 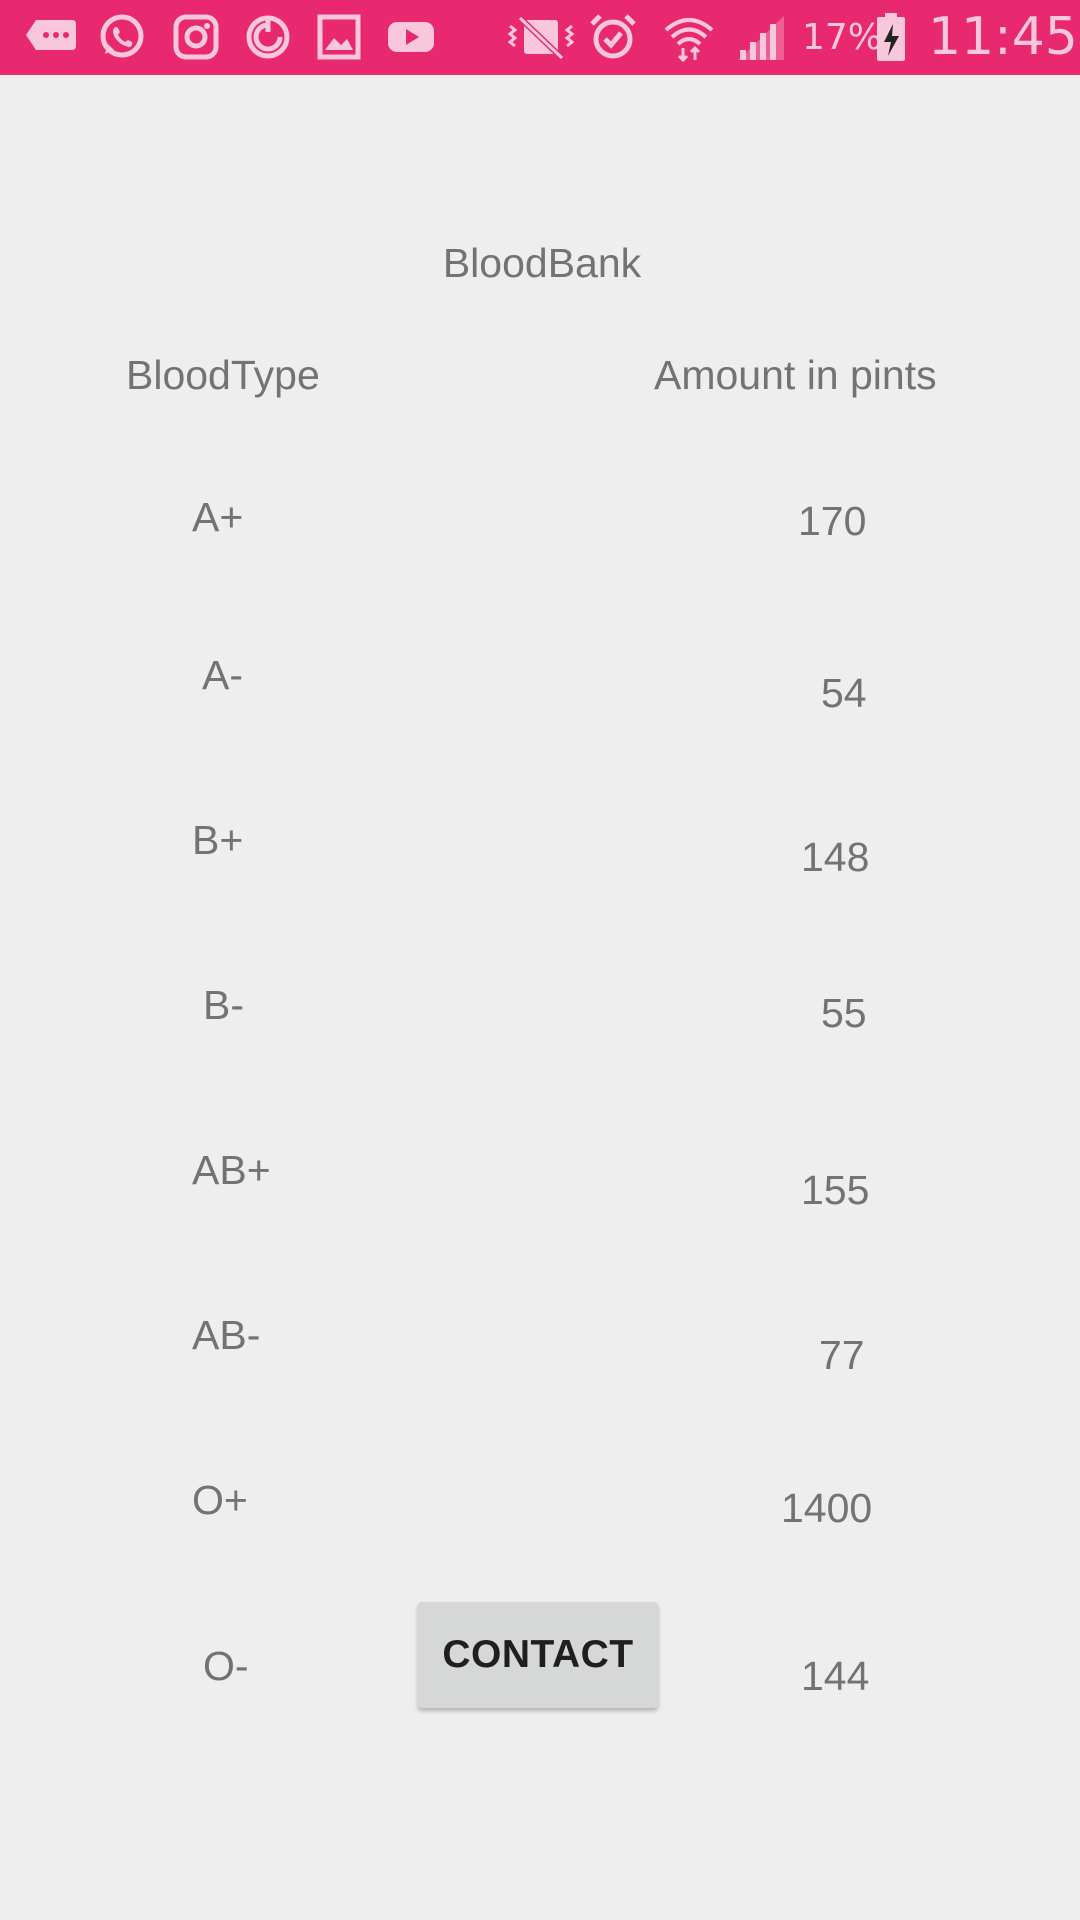 I want to click on header-blood-type: BloodType, so click(x=223, y=375).